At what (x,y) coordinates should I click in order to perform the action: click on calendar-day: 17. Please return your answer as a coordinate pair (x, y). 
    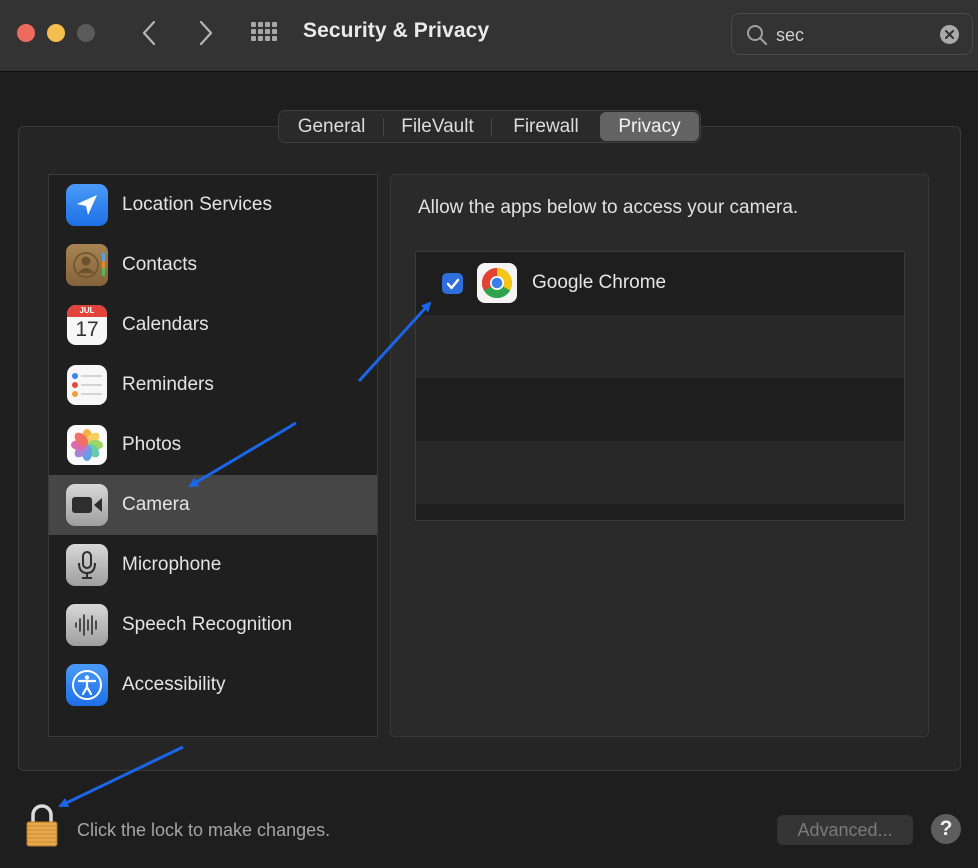
    Looking at the image, I should click on (87, 329).